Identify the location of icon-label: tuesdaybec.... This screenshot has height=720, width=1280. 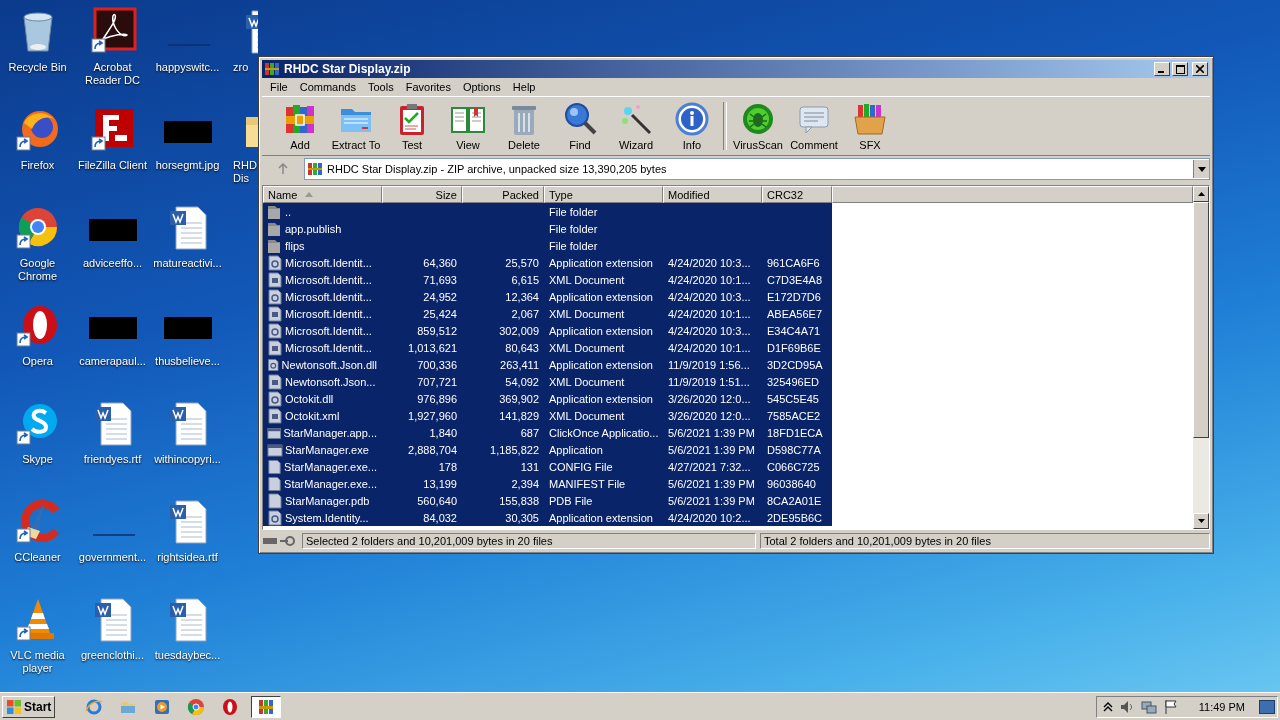
(187, 655).